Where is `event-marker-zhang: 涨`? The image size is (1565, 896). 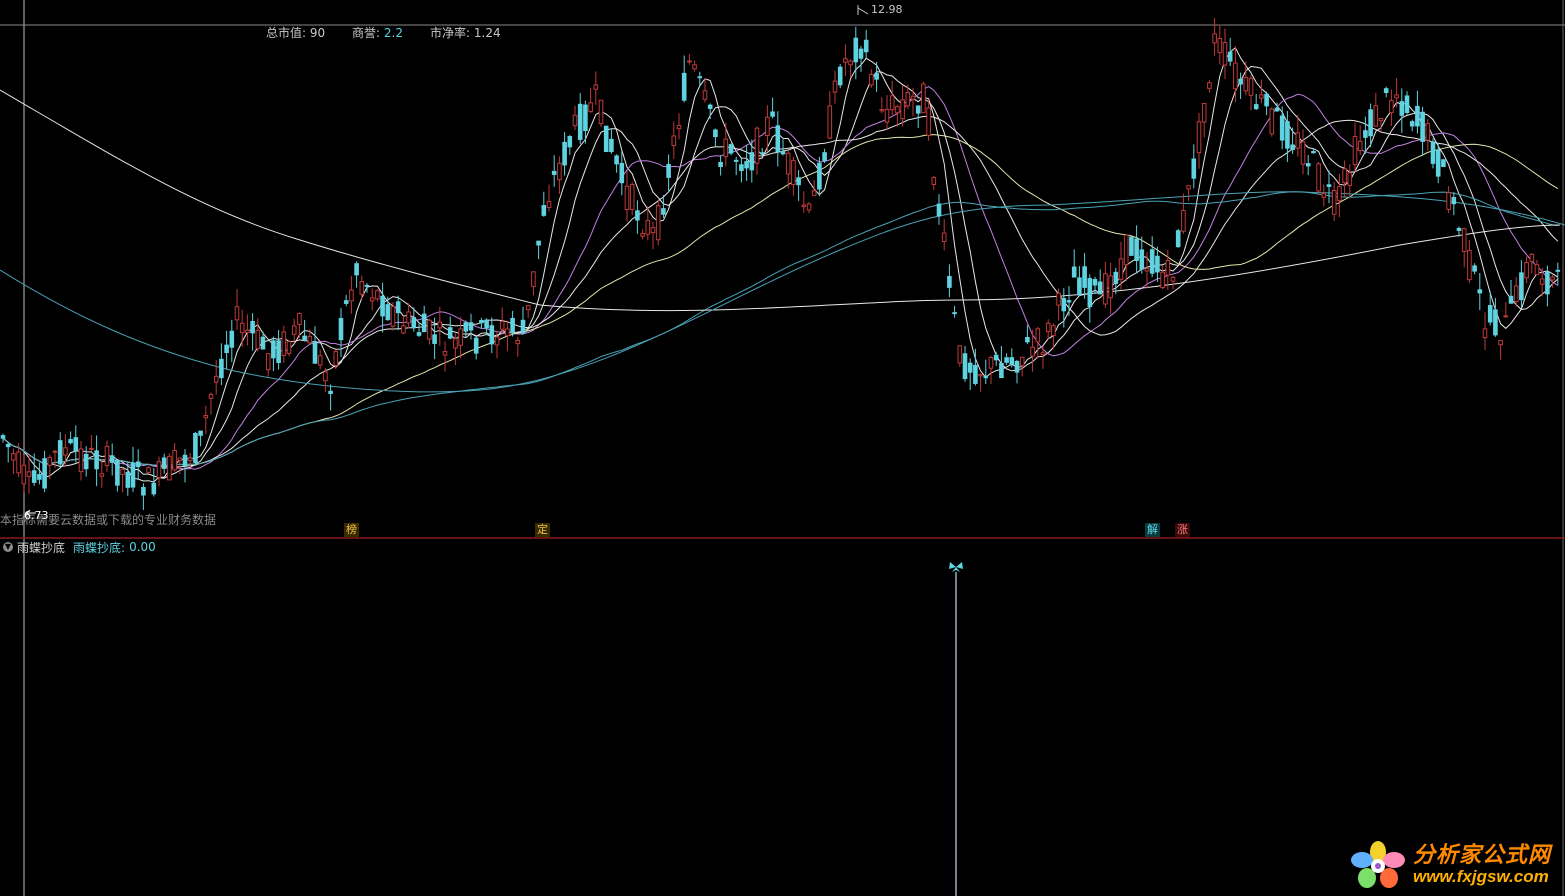
event-marker-zhang: 涨 is located at coordinates (1182, 530).